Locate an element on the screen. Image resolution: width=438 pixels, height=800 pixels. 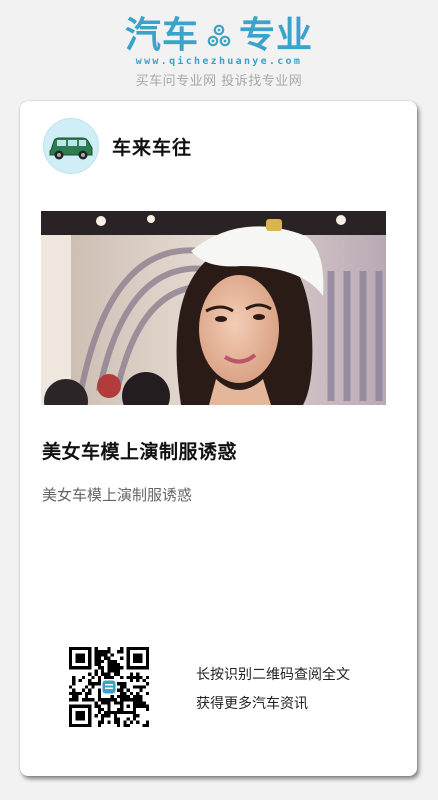
qr-center-logo-icon is located at coordinates (109, 687).